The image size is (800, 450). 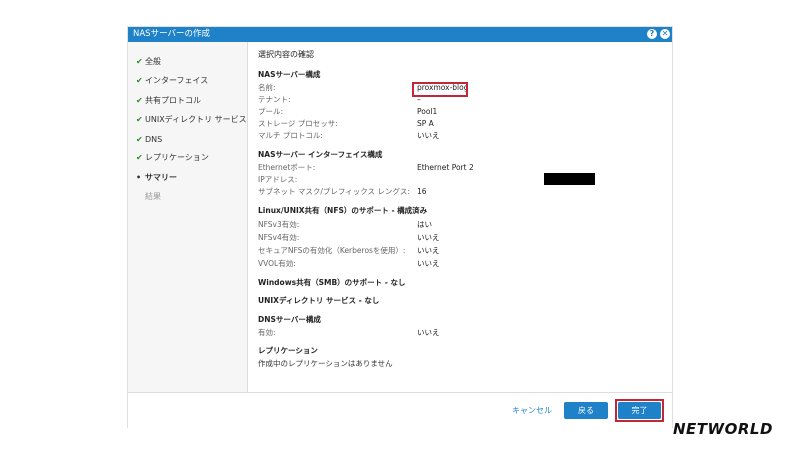 I want to click on vvol-value: いいえ, so click(x=428, y=263).